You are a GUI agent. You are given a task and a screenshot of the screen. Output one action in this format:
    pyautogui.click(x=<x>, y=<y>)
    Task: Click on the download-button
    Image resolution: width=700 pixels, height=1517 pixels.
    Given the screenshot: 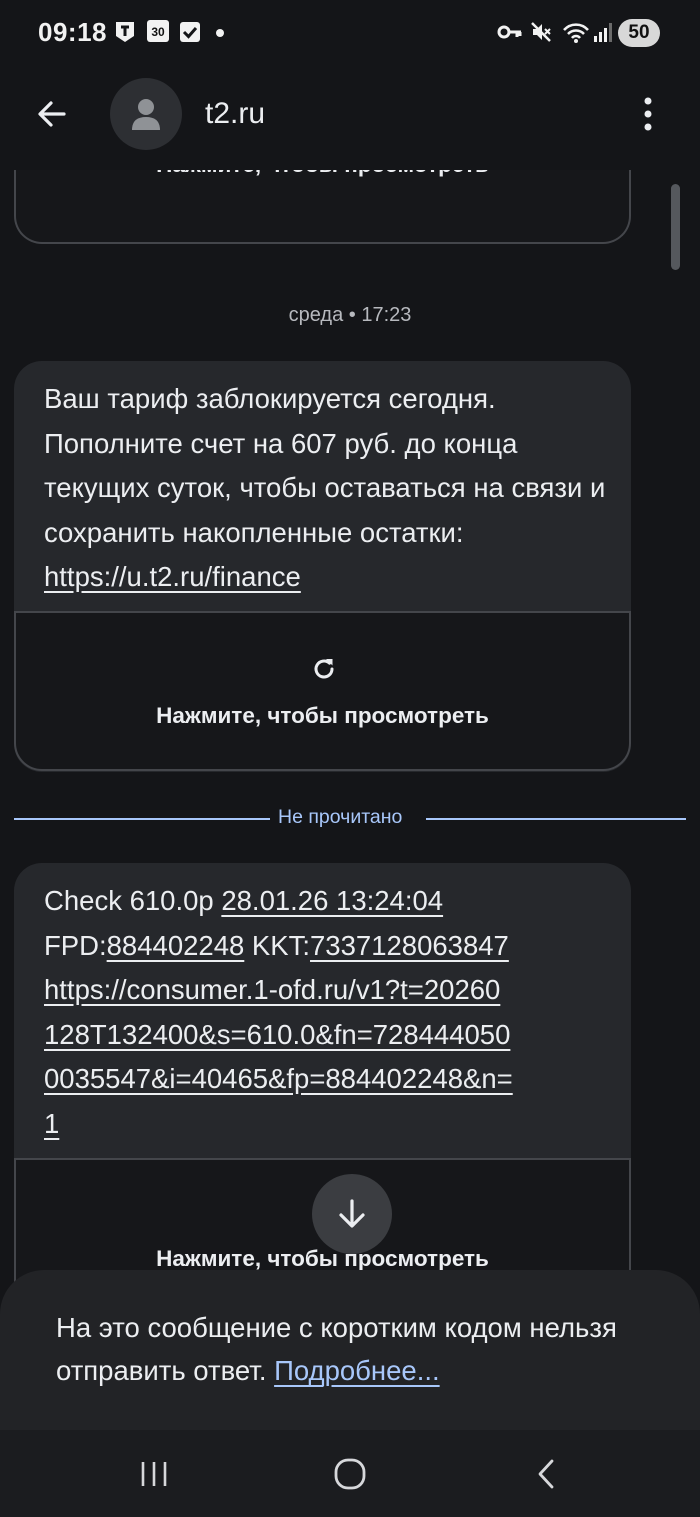 What is the action you would take?
    pyautogui.click(x=352, y=1214)
    